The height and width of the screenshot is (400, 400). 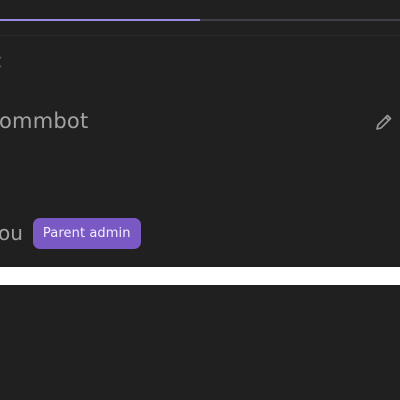 What do you see at coordinates (100, 20) in the screenshot?
I see `progress-bar-fill` at bounding box center [100, 20].